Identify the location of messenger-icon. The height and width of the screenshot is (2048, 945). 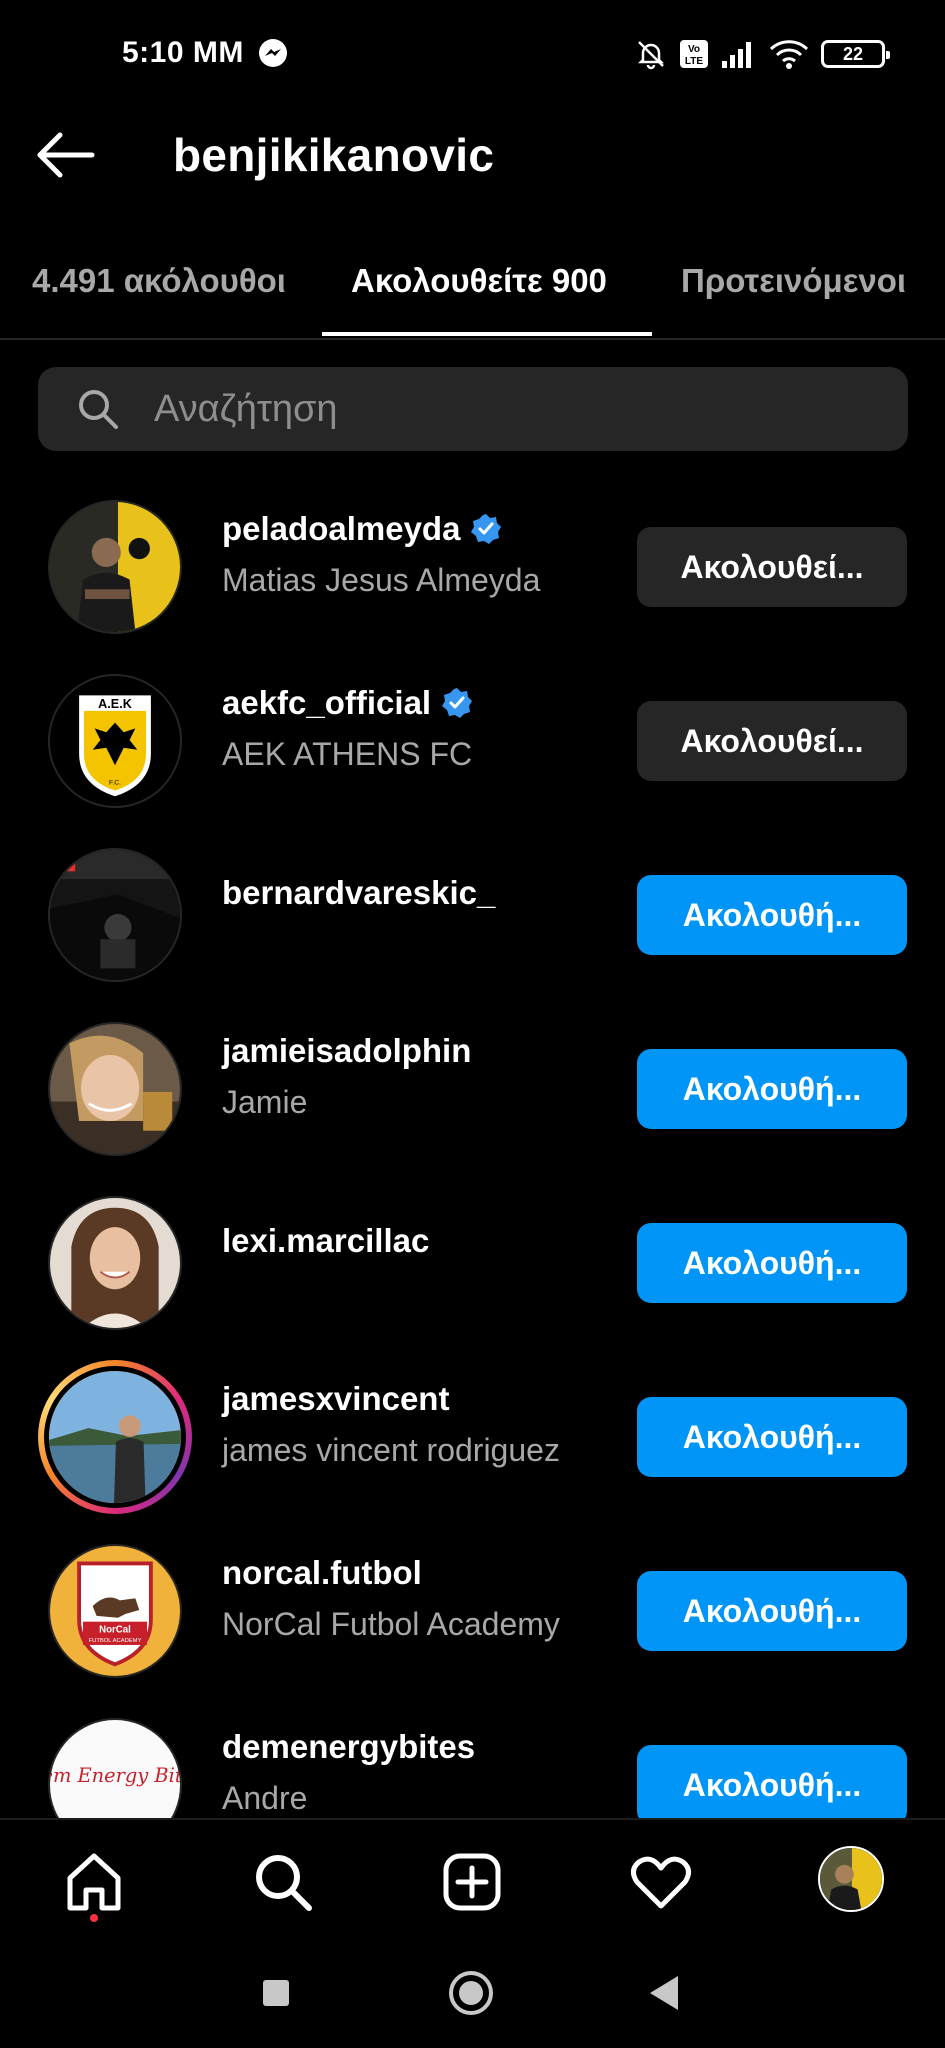
(273, 53).